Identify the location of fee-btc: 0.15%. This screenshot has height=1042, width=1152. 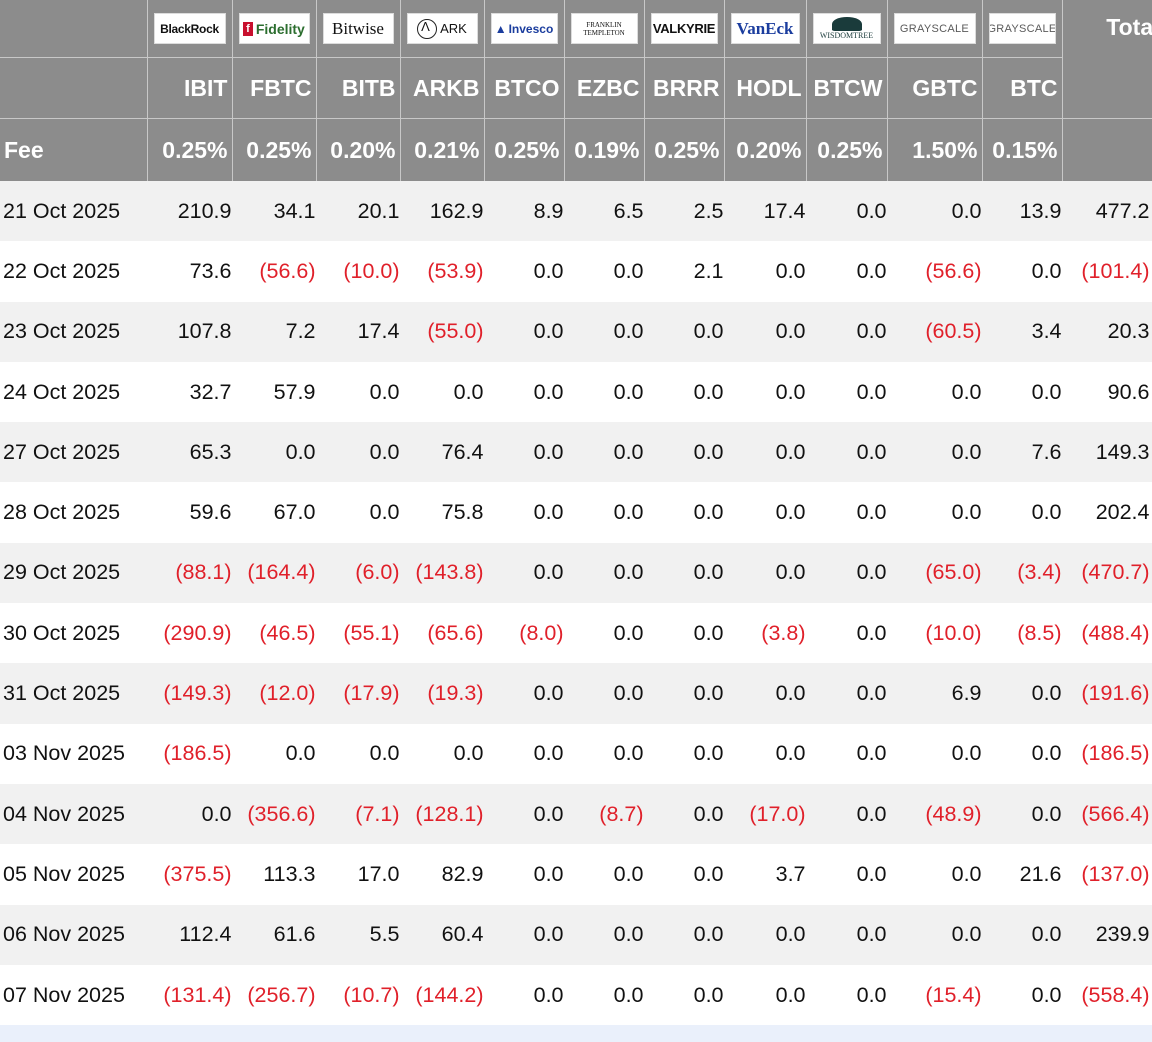
(1022, 149).